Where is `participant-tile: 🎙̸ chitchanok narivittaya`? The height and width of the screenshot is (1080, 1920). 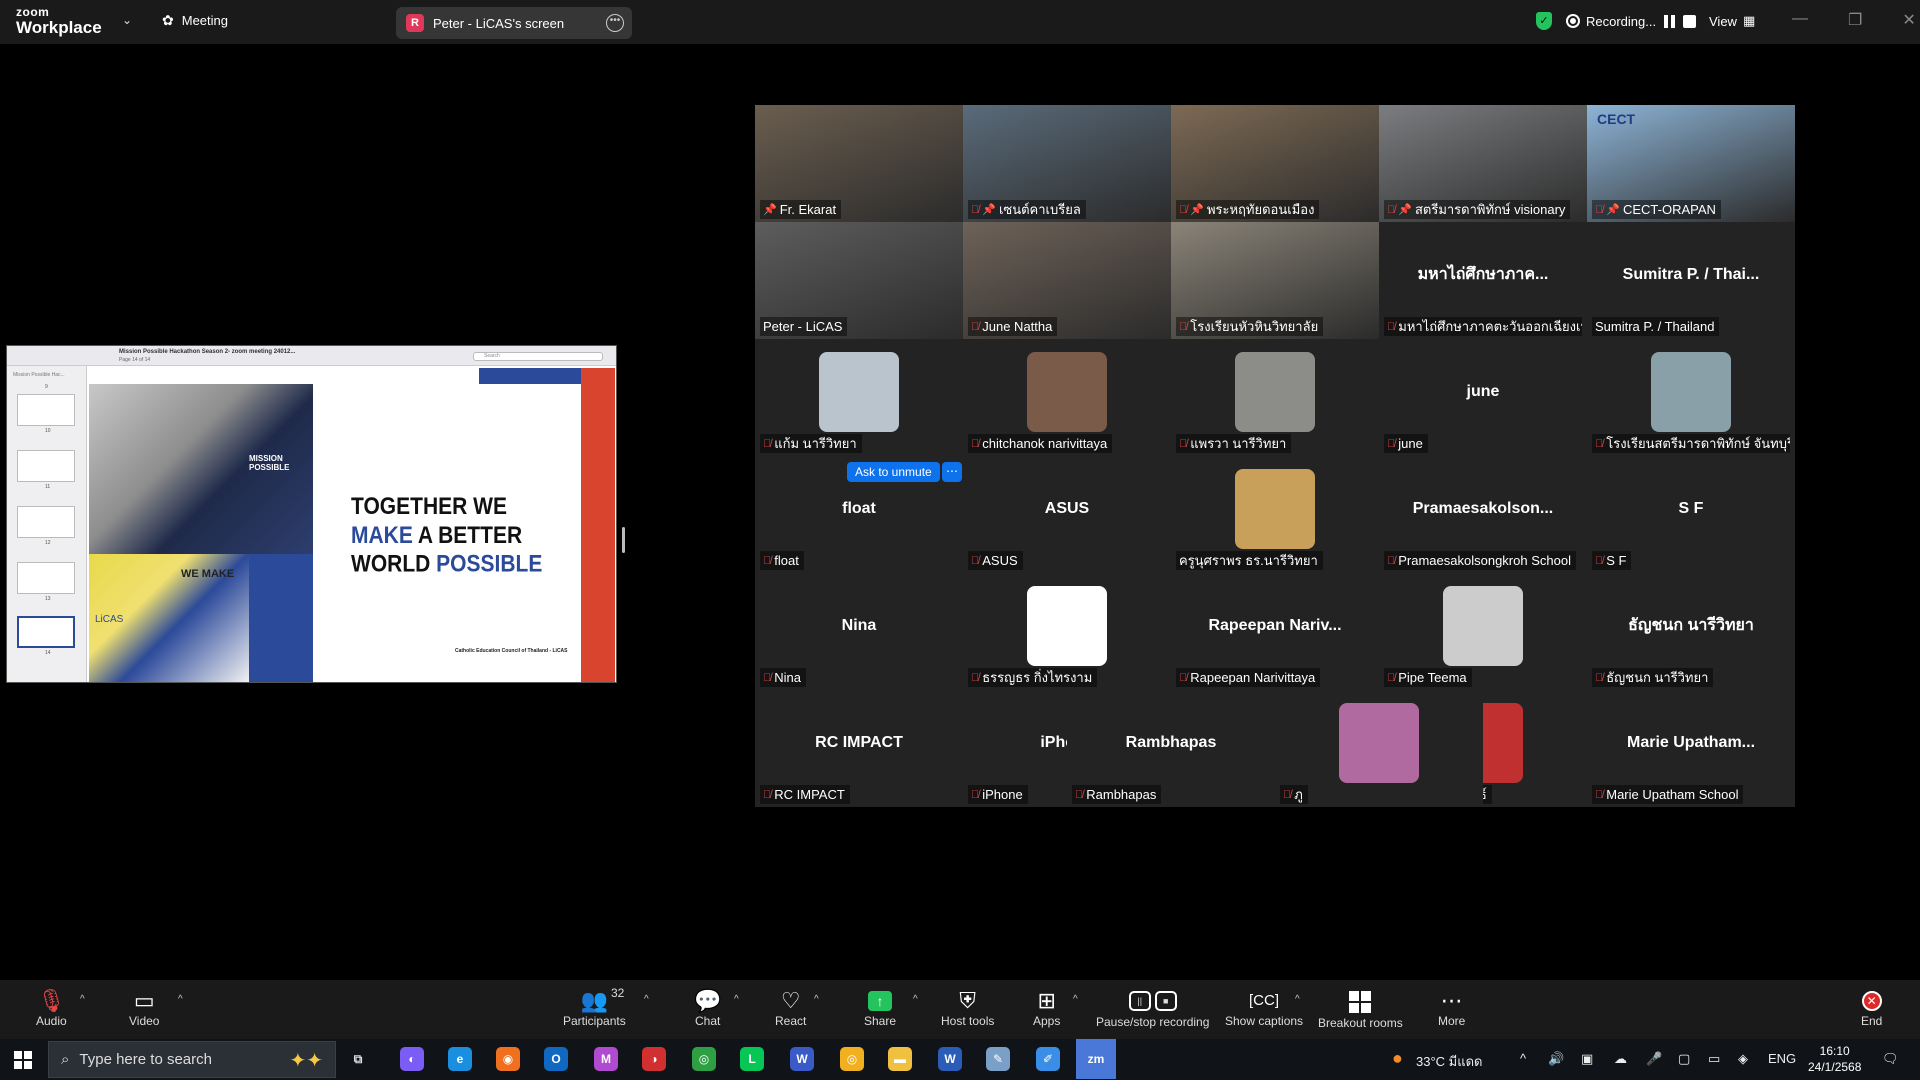
participant-tile: 🎙̸ chitchanok narivittaya is located at coordinates (1067, 397).